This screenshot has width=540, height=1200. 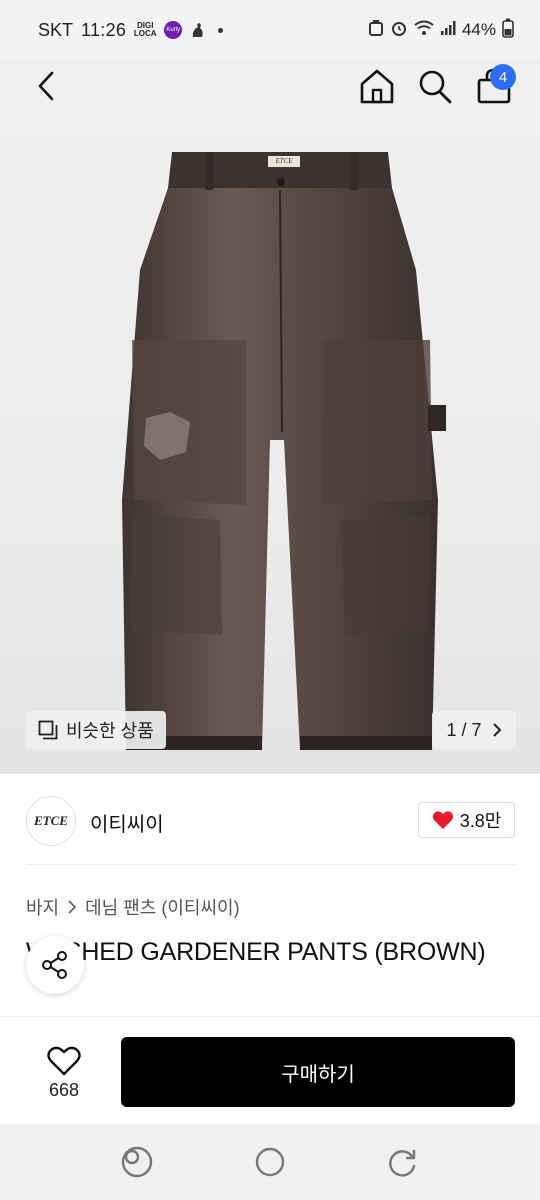 I want to click on image-page-counter: 1 / 7, so click(x=474, y=730).